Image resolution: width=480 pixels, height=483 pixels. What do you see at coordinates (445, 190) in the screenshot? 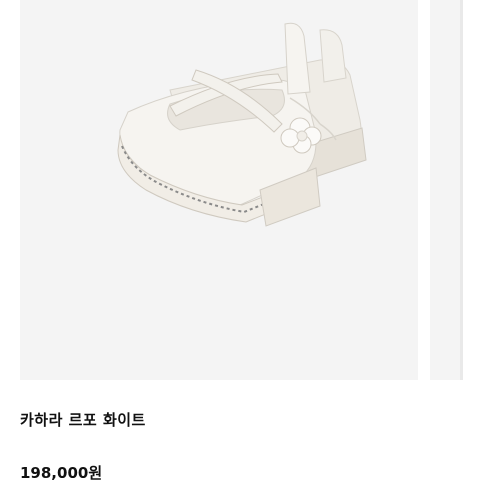
I see `next-product-image-peek` at bounding box center [445, 190].